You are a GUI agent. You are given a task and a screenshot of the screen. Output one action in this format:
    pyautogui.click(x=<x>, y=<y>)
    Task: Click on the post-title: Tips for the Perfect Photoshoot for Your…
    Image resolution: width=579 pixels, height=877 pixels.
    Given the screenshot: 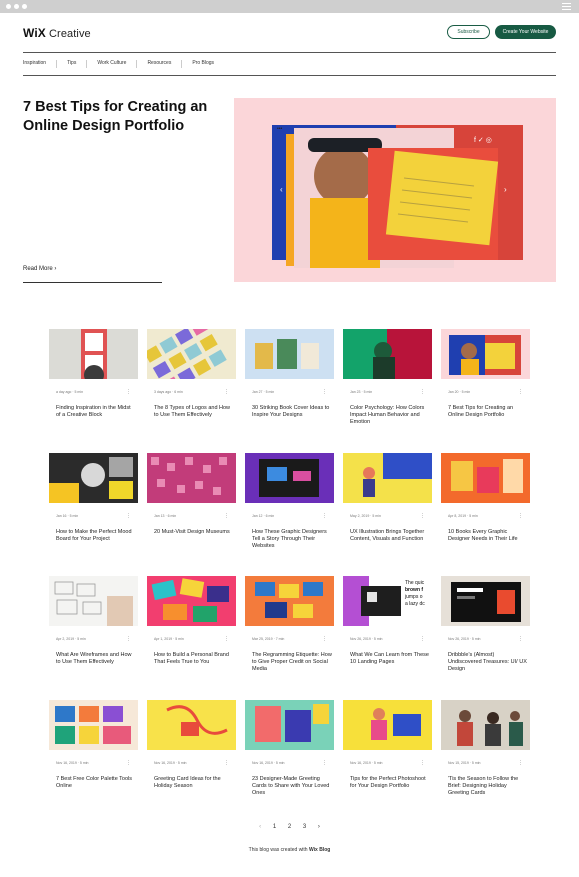 What is the action you would take?
    pyautogui.click(x=390, y=783)
    